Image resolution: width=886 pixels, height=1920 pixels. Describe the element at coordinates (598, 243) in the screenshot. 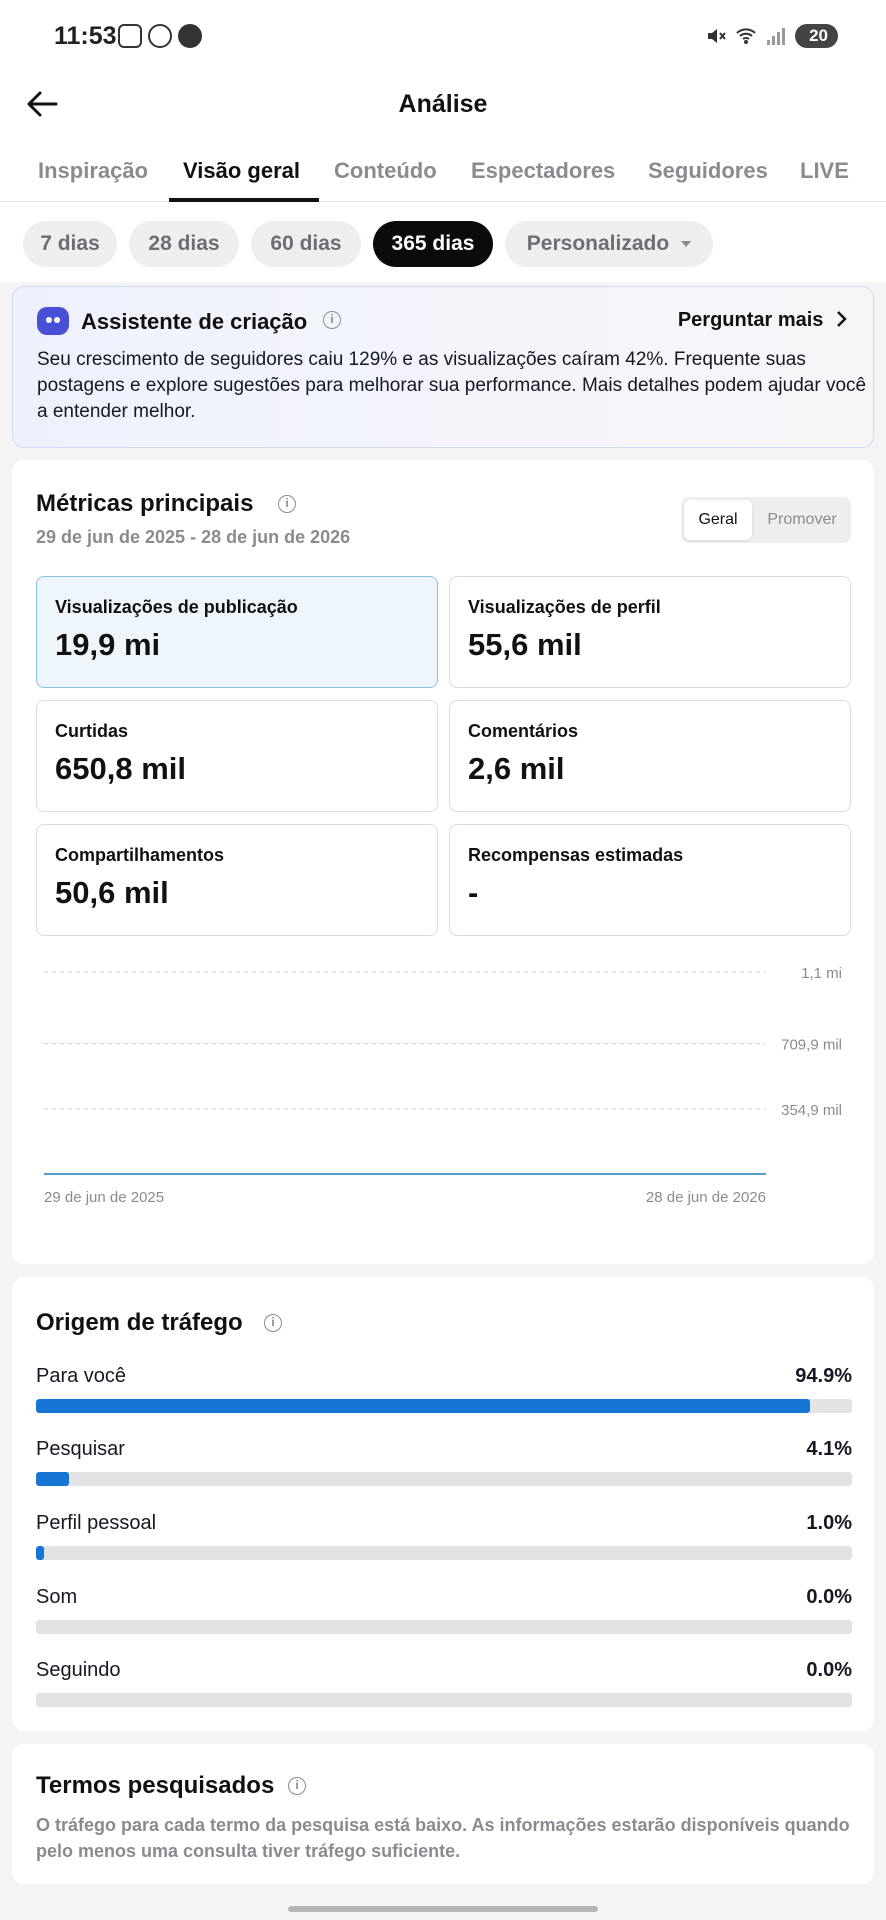

I see `period-personalizado-label: Personalizado` at that location.